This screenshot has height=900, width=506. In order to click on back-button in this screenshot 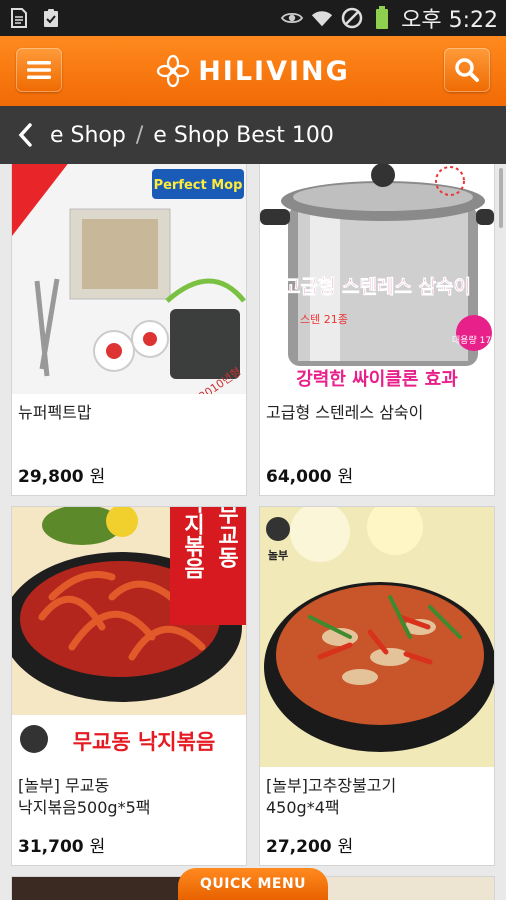, I will do `click(29, 135)`.